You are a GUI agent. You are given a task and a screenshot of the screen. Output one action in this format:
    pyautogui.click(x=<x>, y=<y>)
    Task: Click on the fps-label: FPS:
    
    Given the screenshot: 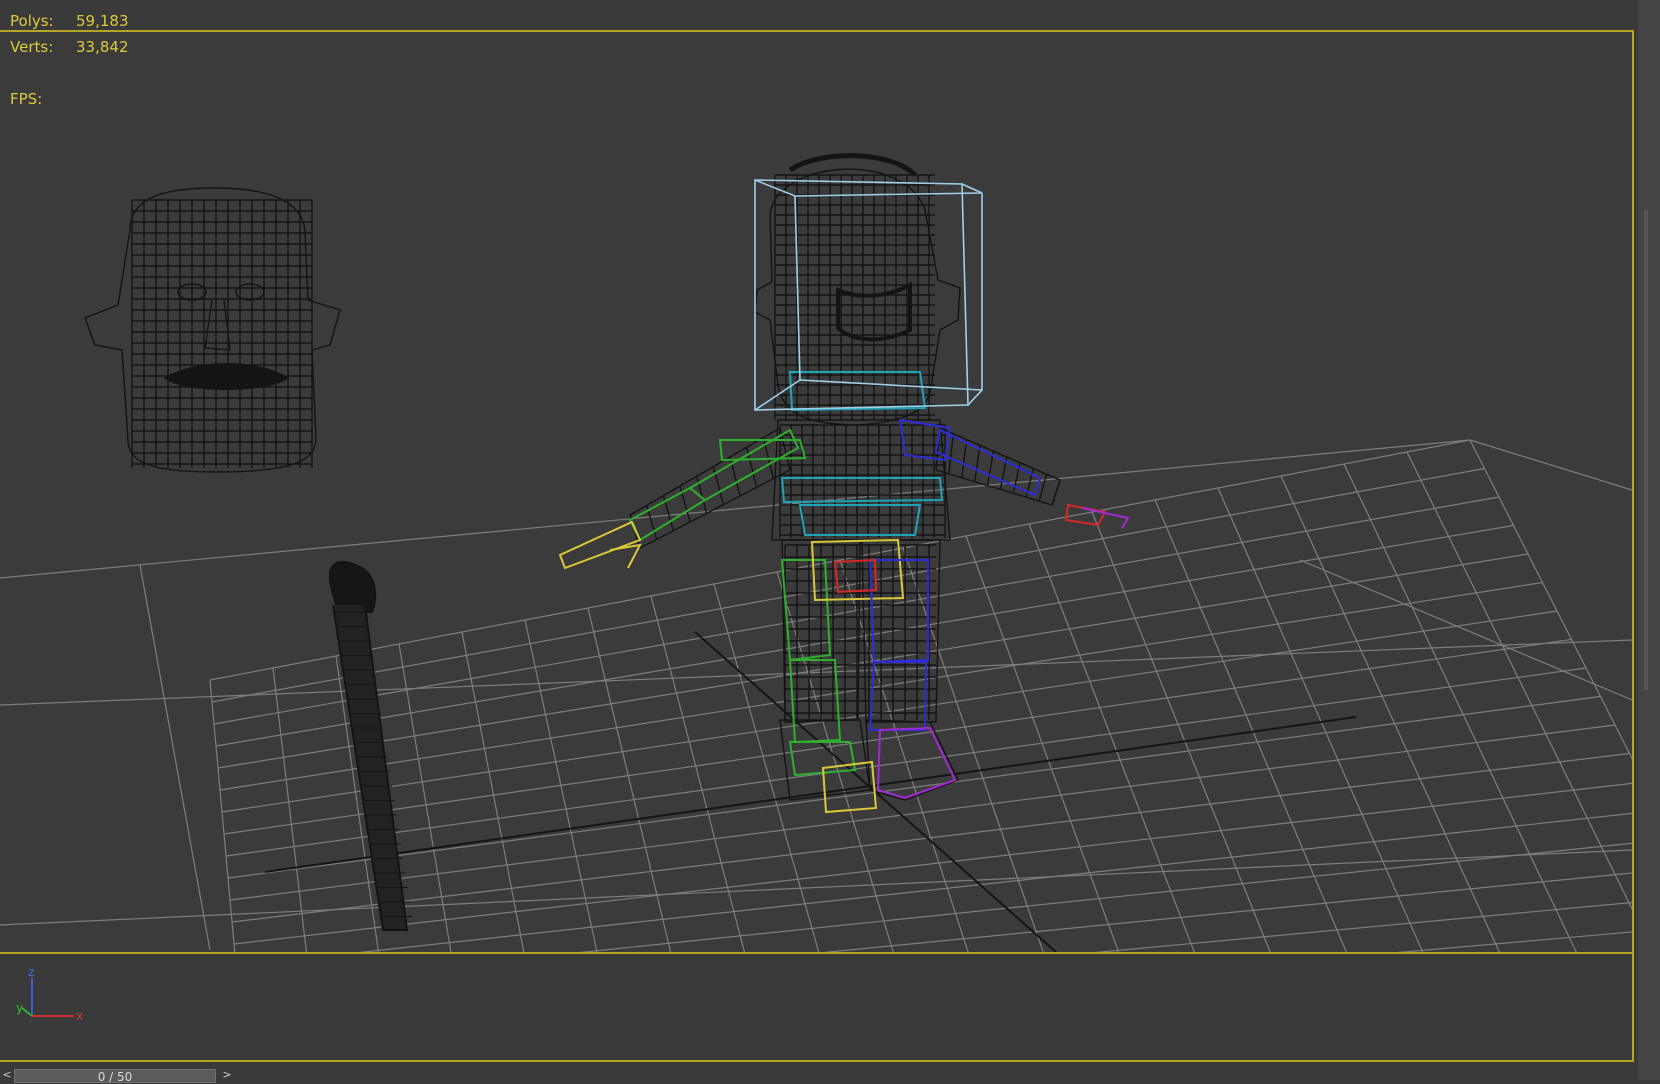 What is the action you would take?
    pyautogui.click(x=26, y=99)
    